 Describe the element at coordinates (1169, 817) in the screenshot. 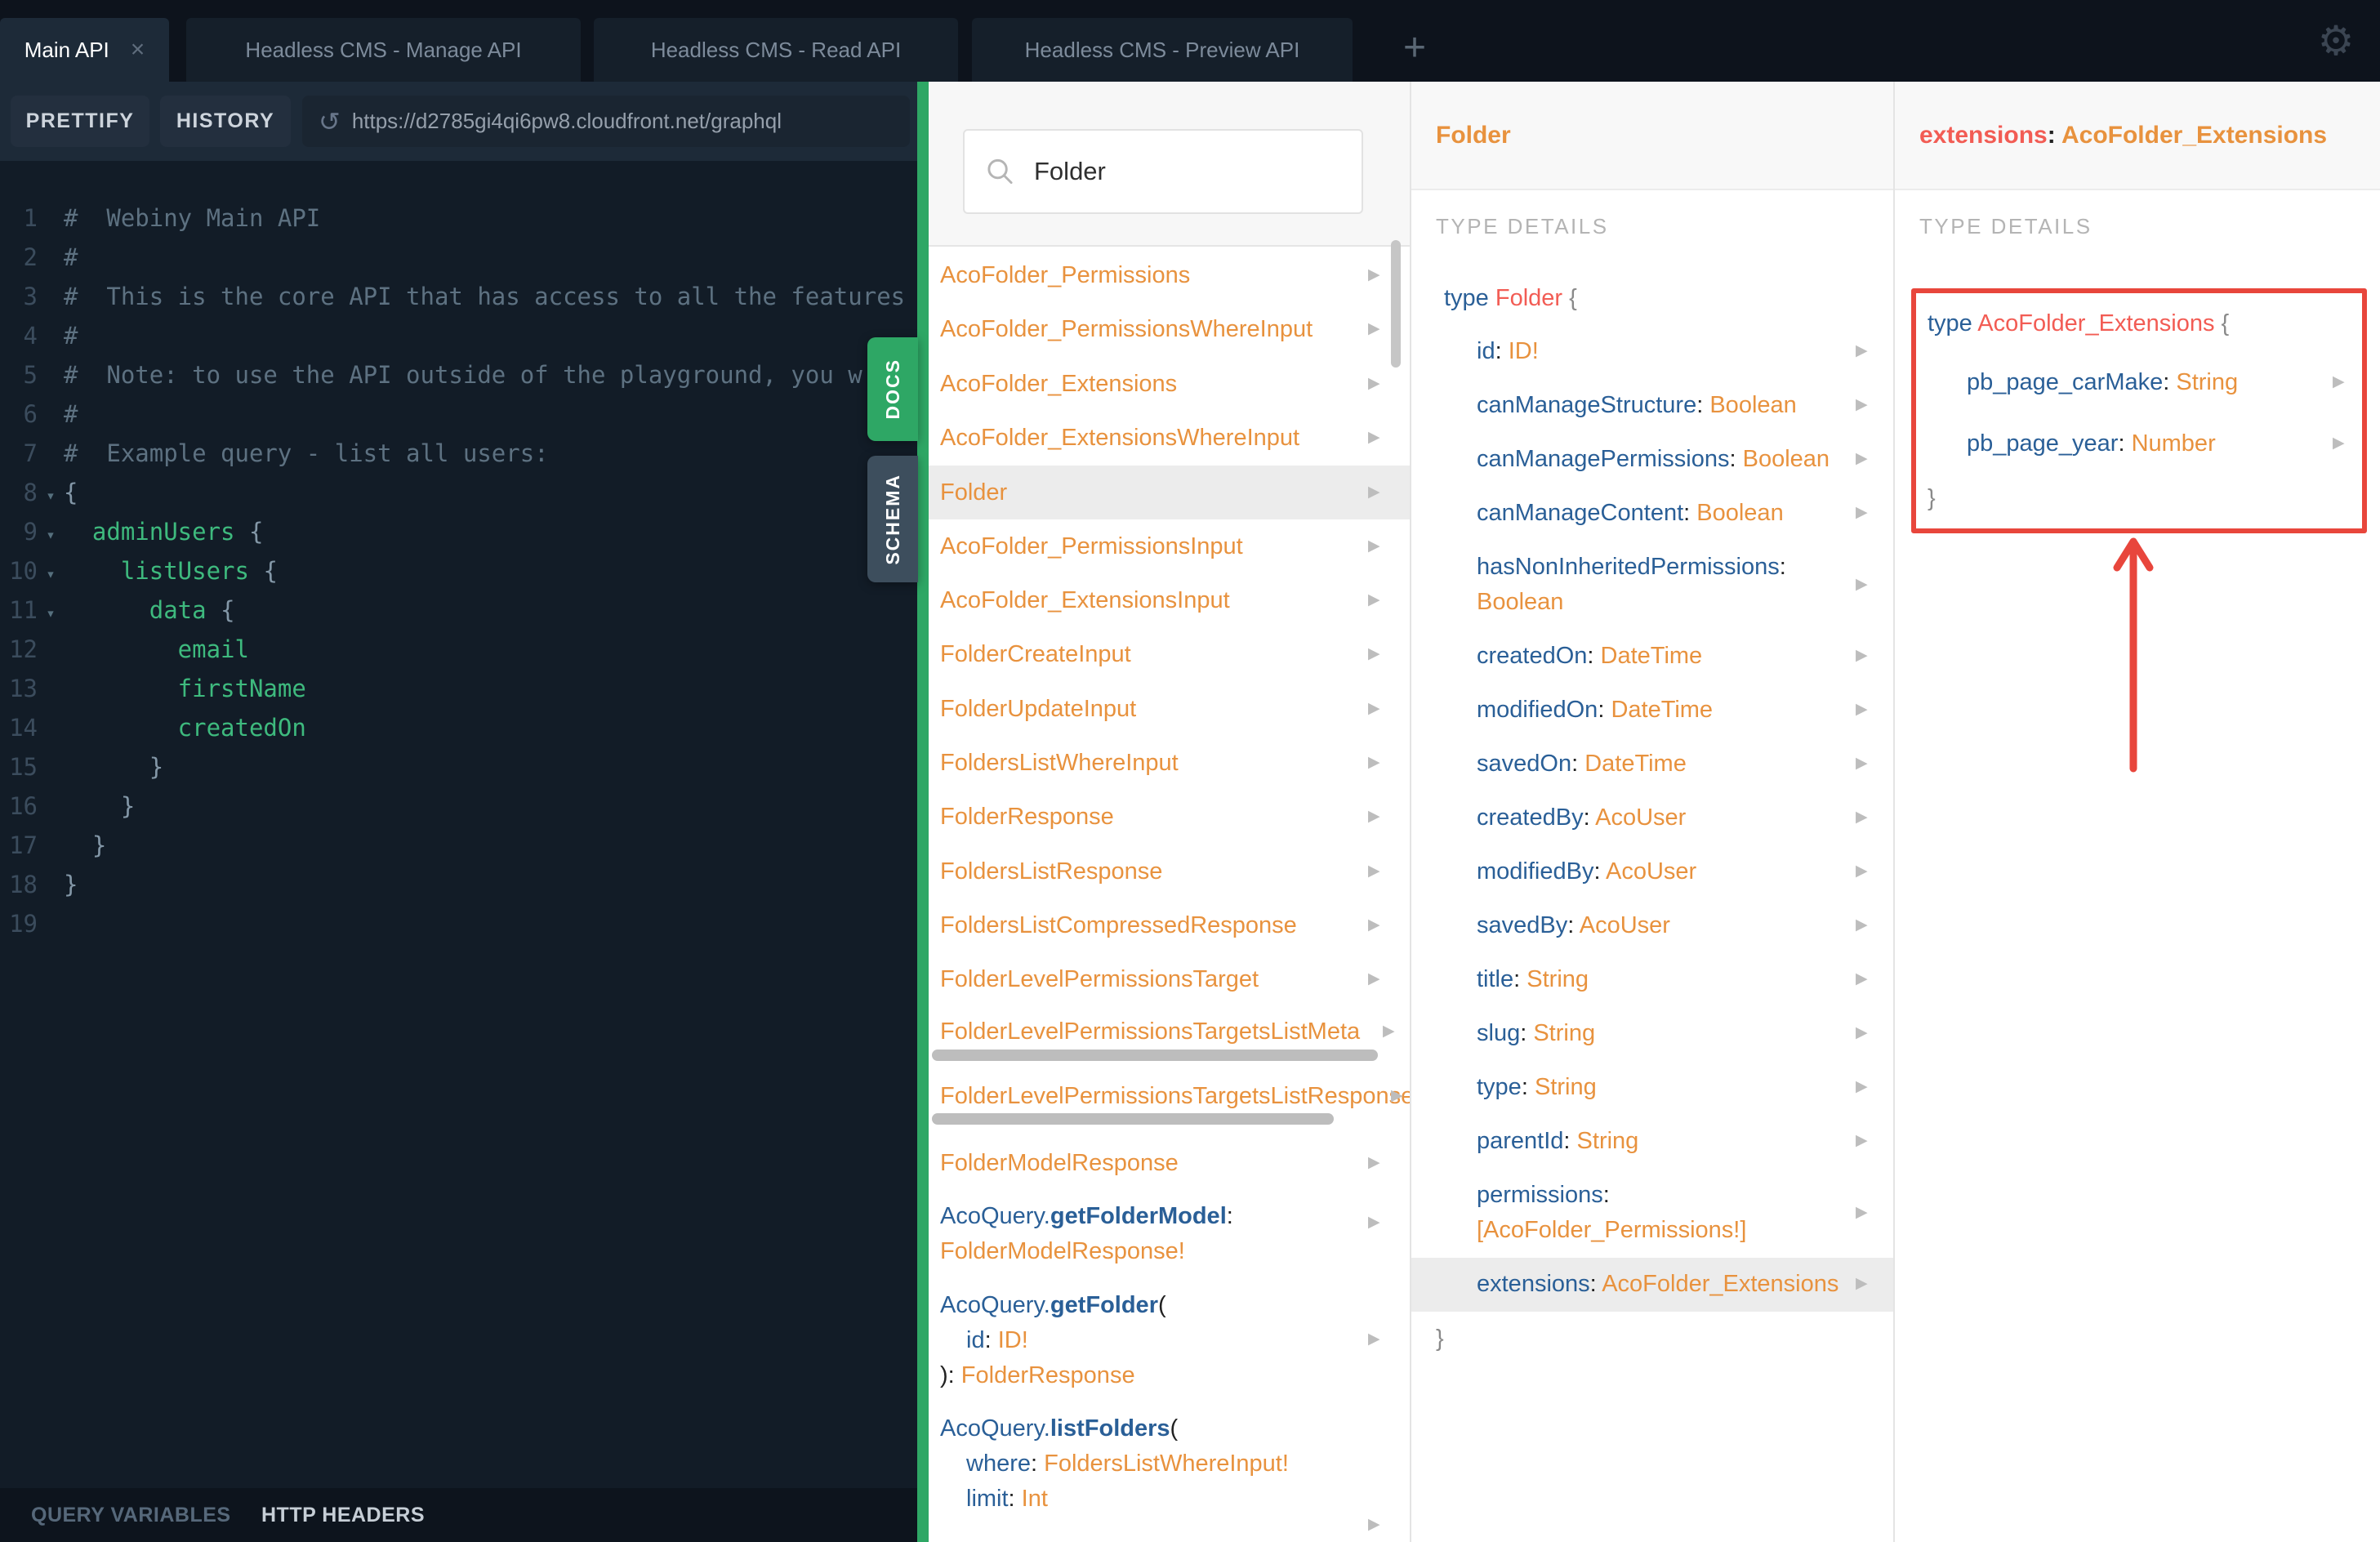

I see `docs-list-item: FolderResponse ▶` at that location.